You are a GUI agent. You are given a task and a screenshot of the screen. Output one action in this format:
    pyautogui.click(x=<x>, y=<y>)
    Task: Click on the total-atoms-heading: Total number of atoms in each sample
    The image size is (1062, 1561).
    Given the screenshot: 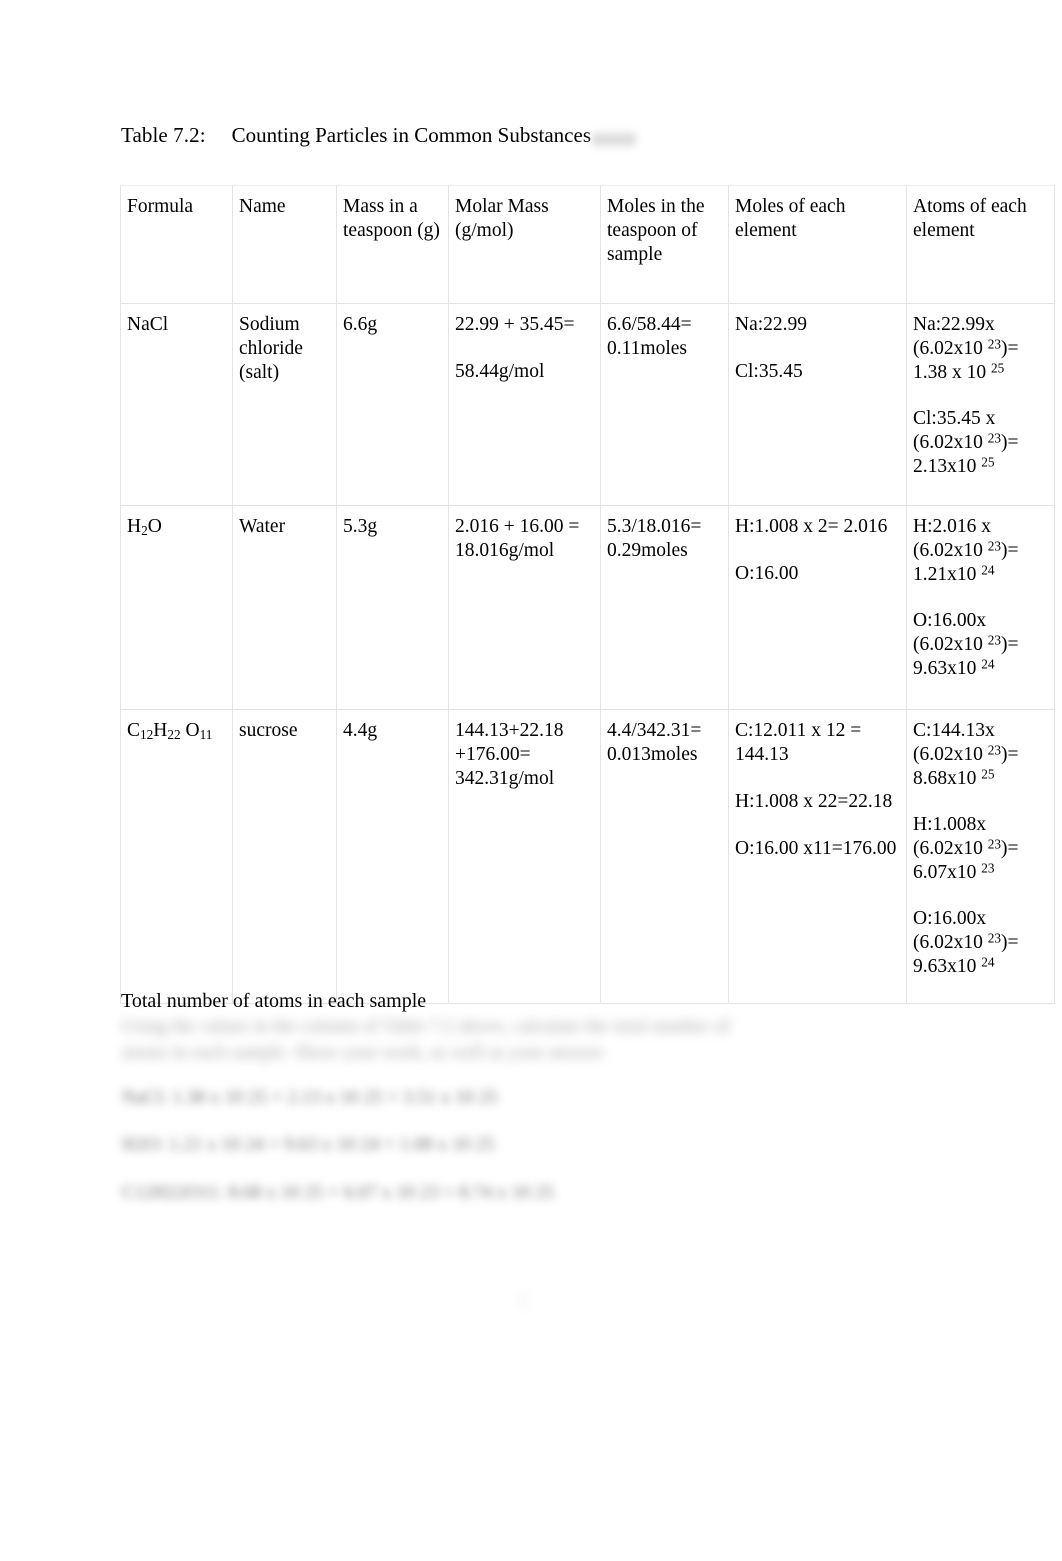 What is the action you would take?
    pyautogui.click(x=274, y=1001)
    